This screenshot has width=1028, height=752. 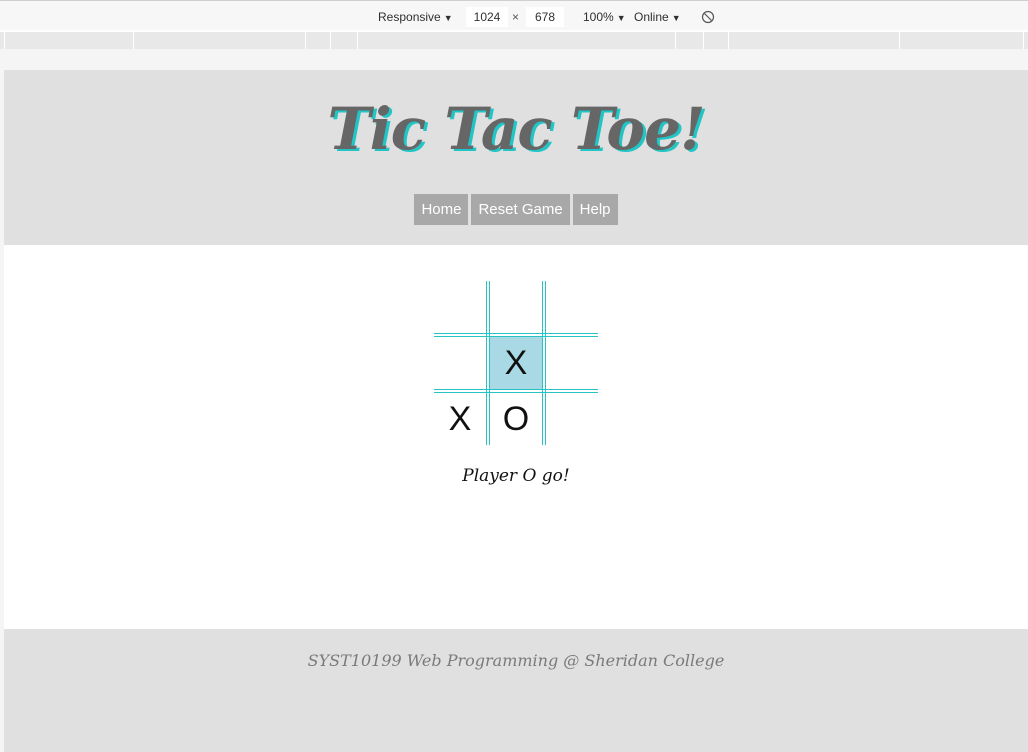 I want to click on network-label: Online, so click(x=651, y=17).